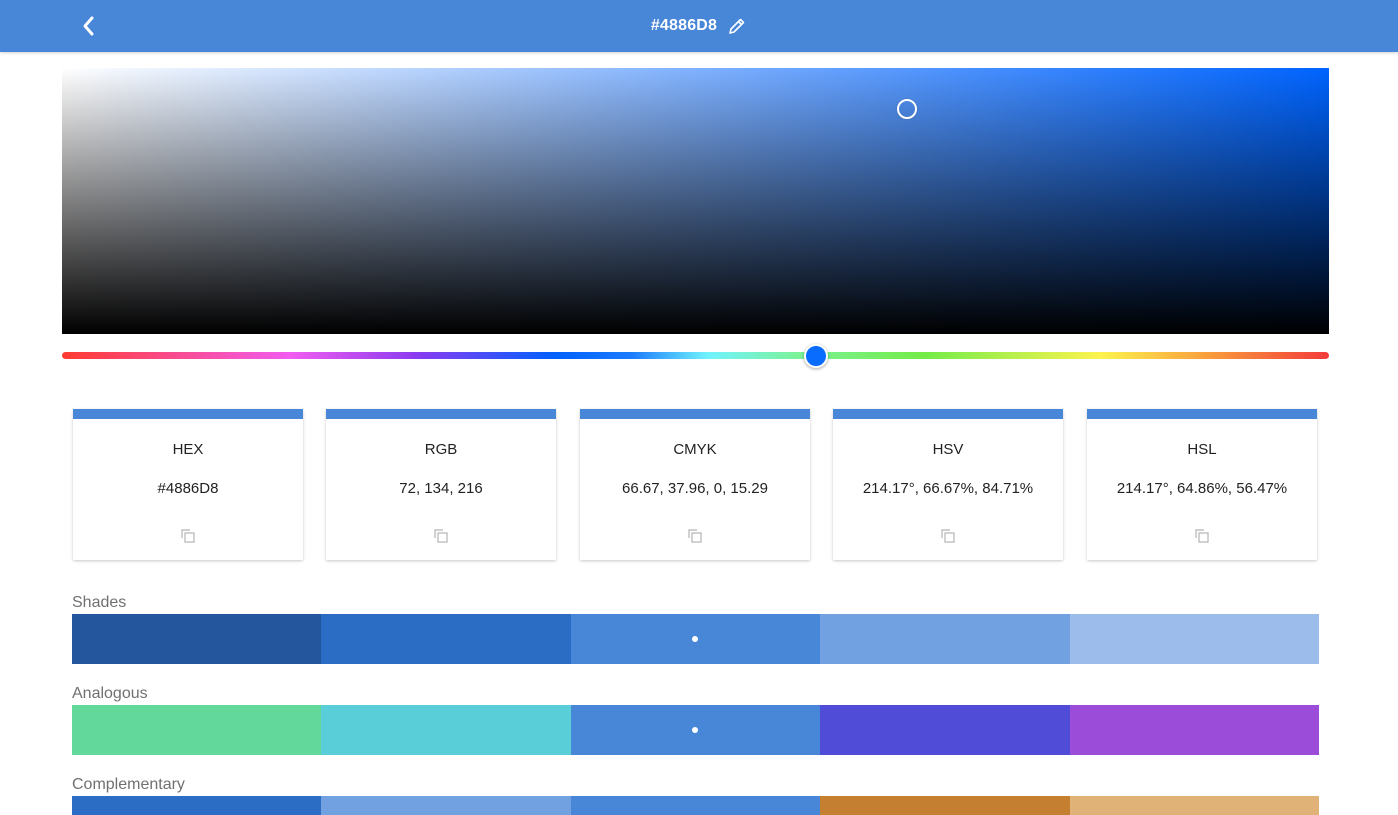 The image size is (1398, 815). Describe the element at coordinates (948, 488) in the screenshot. I see `format-value: 214.17°, 66.67%, 84.71%` at that location.